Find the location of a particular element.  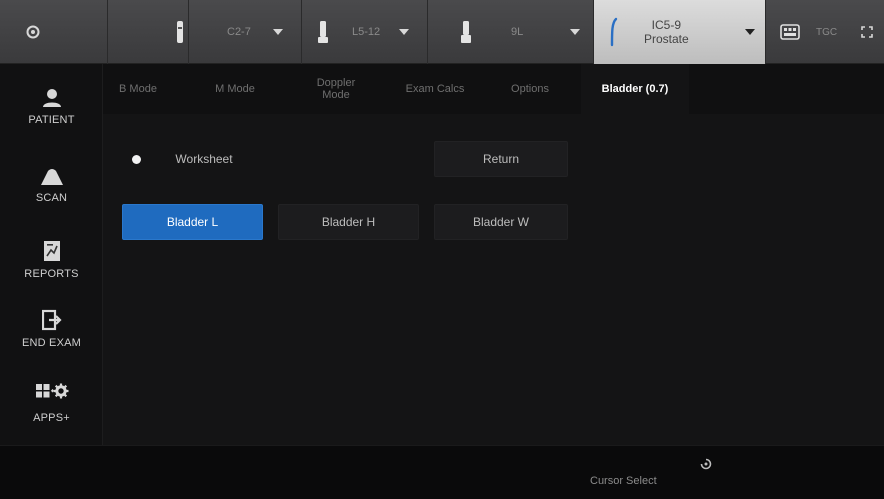

probe-toolbar: C2-7 L5-12 9L IC5-9 Prostate TGC is located at coordinates (442, 32).